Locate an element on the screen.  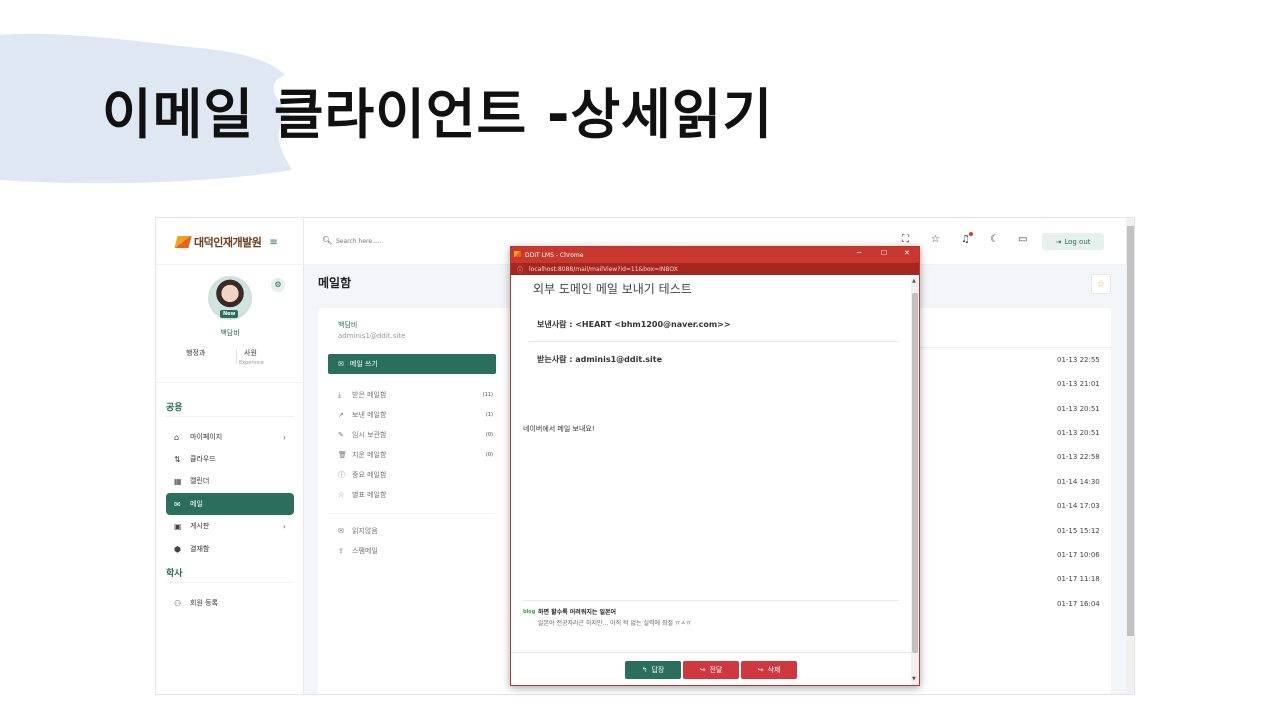
mail-row-date: 01-17 10:06 is located at coordinates (1078, 555).